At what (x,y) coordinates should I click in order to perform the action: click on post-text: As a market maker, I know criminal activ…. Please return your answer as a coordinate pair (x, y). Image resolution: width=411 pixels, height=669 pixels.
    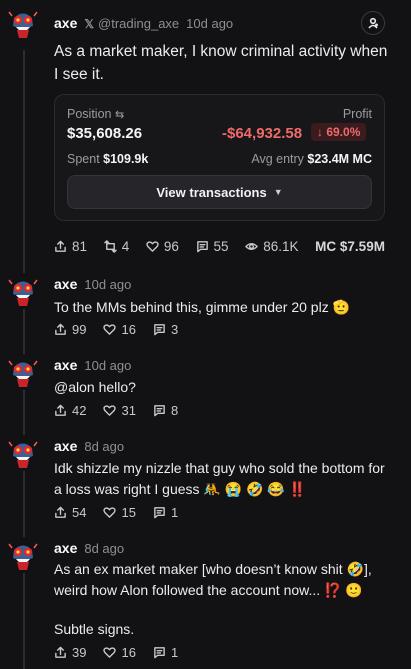
    Looking at the image, I should click on (221, 63).